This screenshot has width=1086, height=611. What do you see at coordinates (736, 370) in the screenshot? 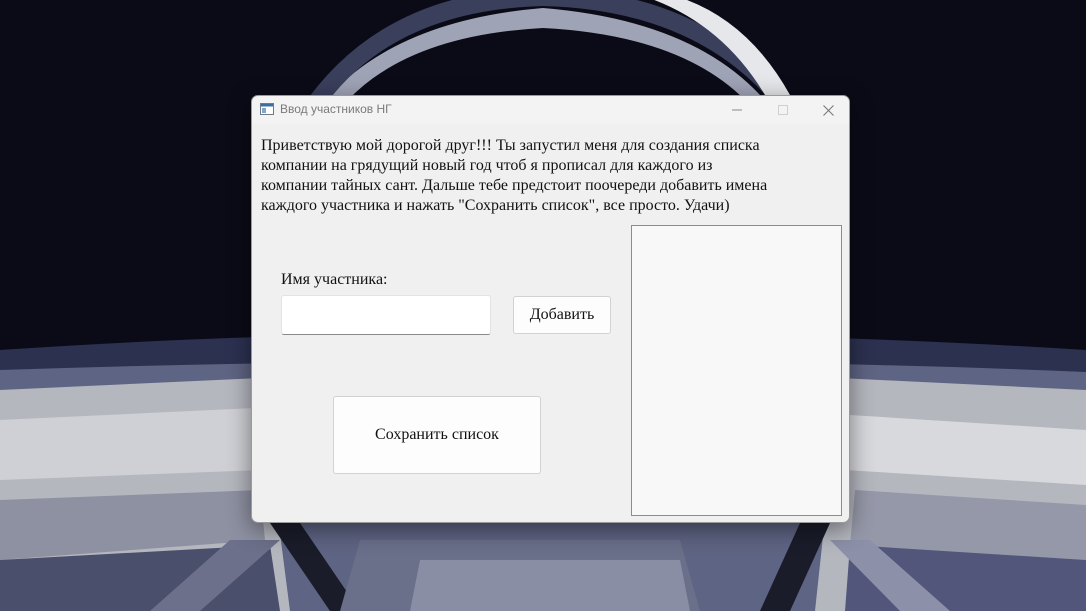
I see `participants-list` at bounding box center [736, 370].